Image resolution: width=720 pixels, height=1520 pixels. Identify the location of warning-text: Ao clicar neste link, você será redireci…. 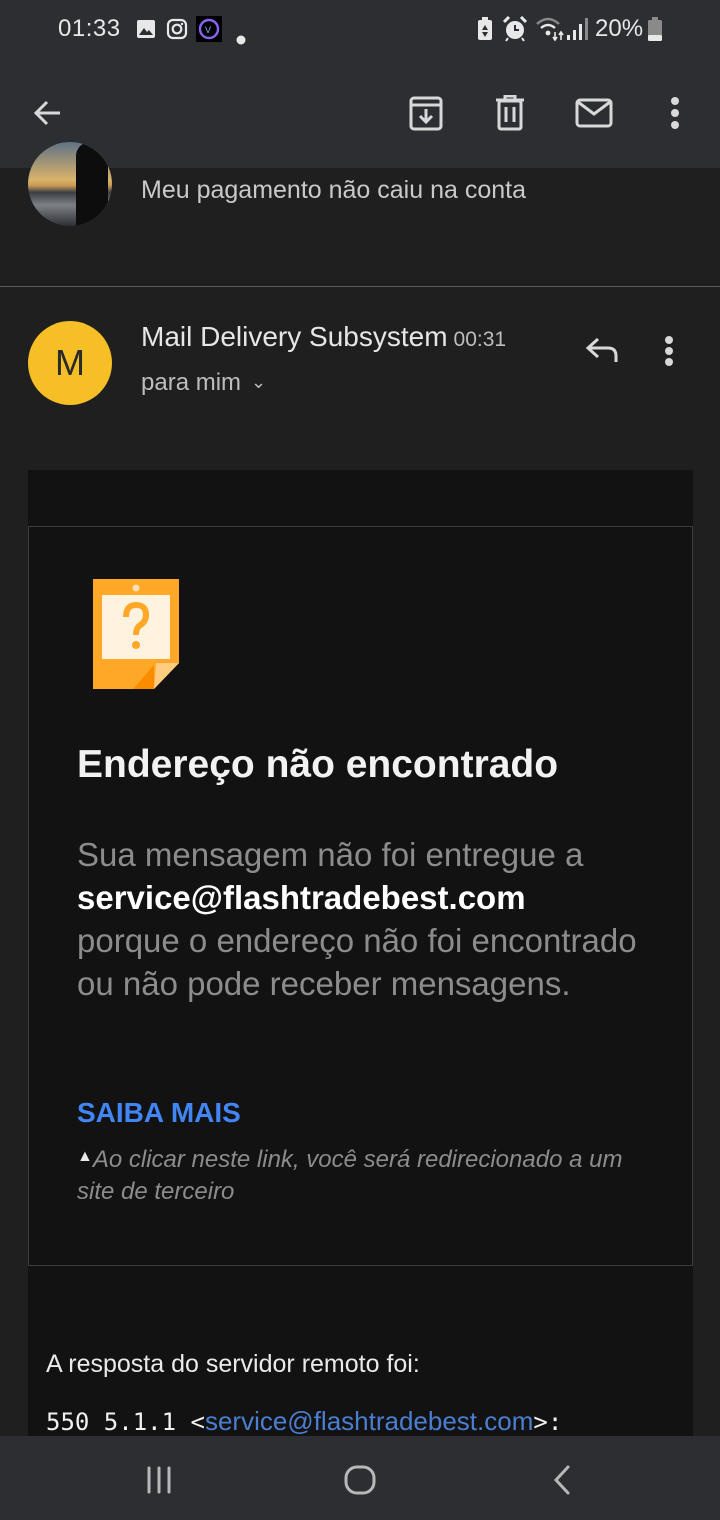
(350, 1175).